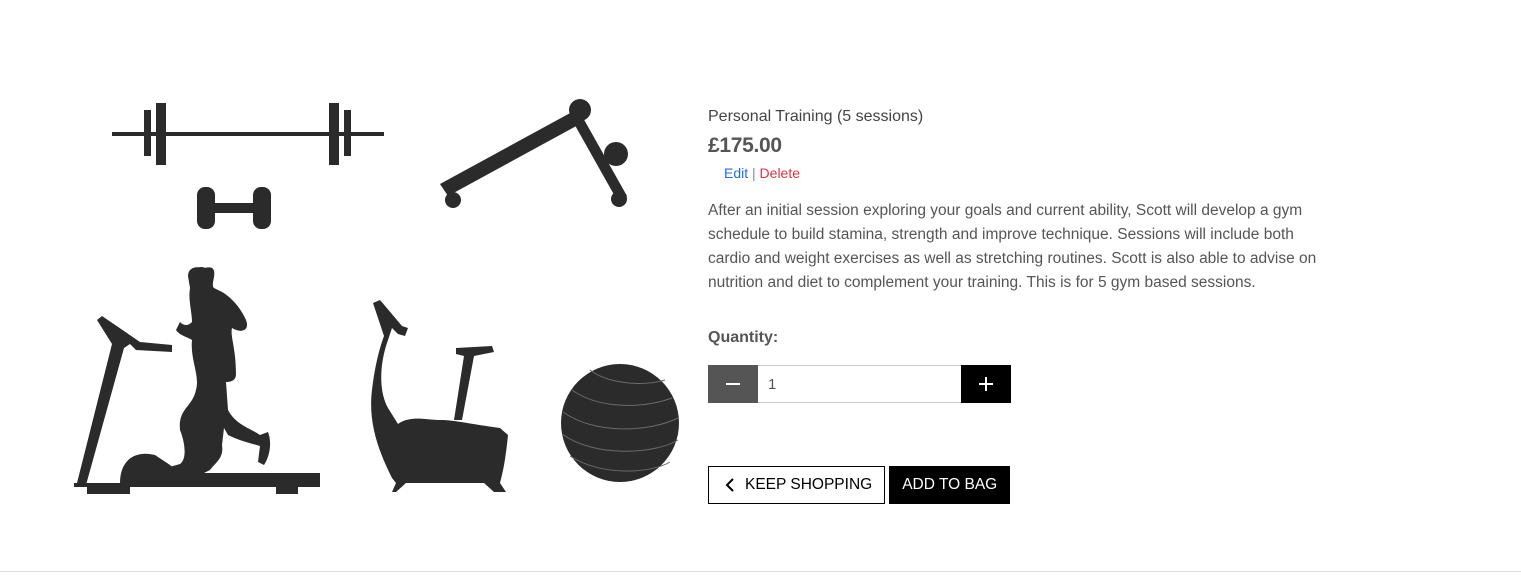 The height and width of the screenshot is (587, 1521). What do you see at coordinates (1018, 485) in the screenshot?
I see `product-actions: KEEP SHOPPING ADD TO BAG` at bounding box center [1018, 485].